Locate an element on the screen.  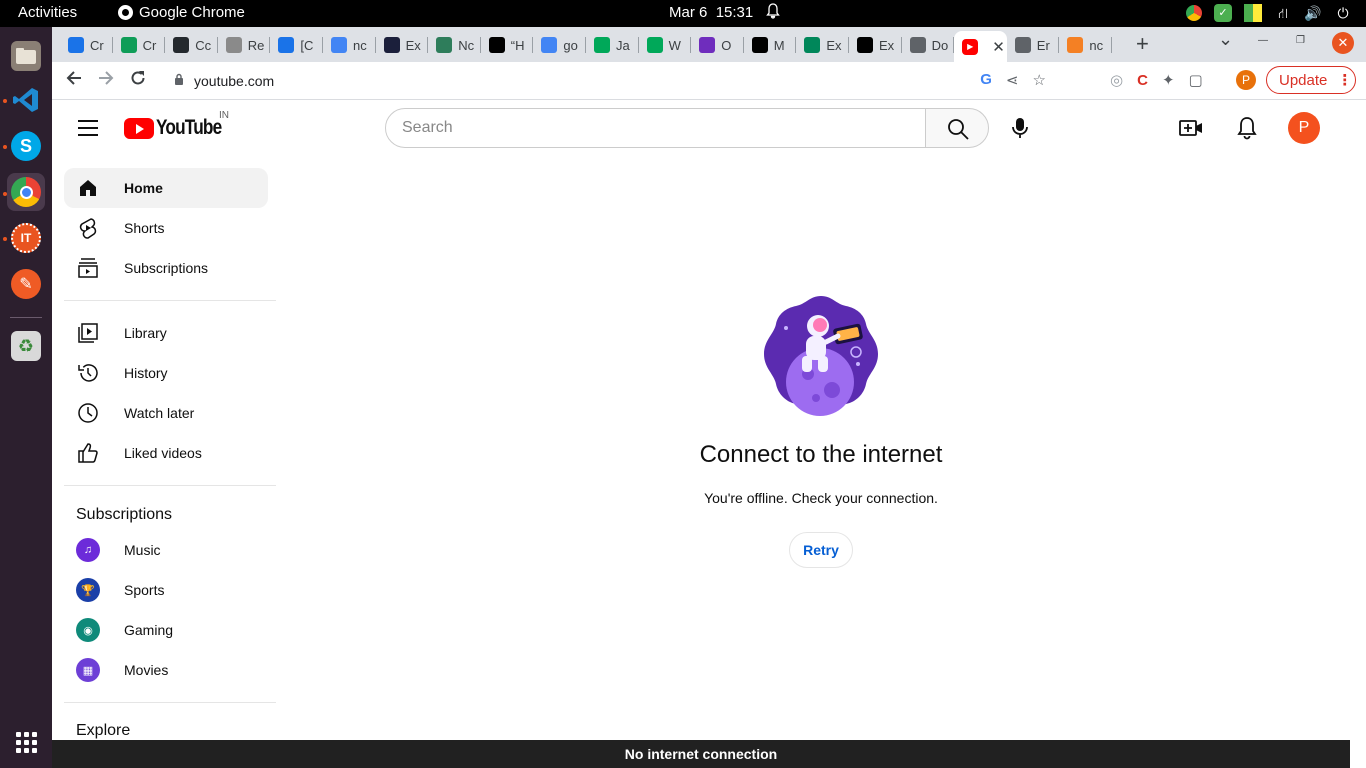
dock-chrome is located at coordinates (26, 192).